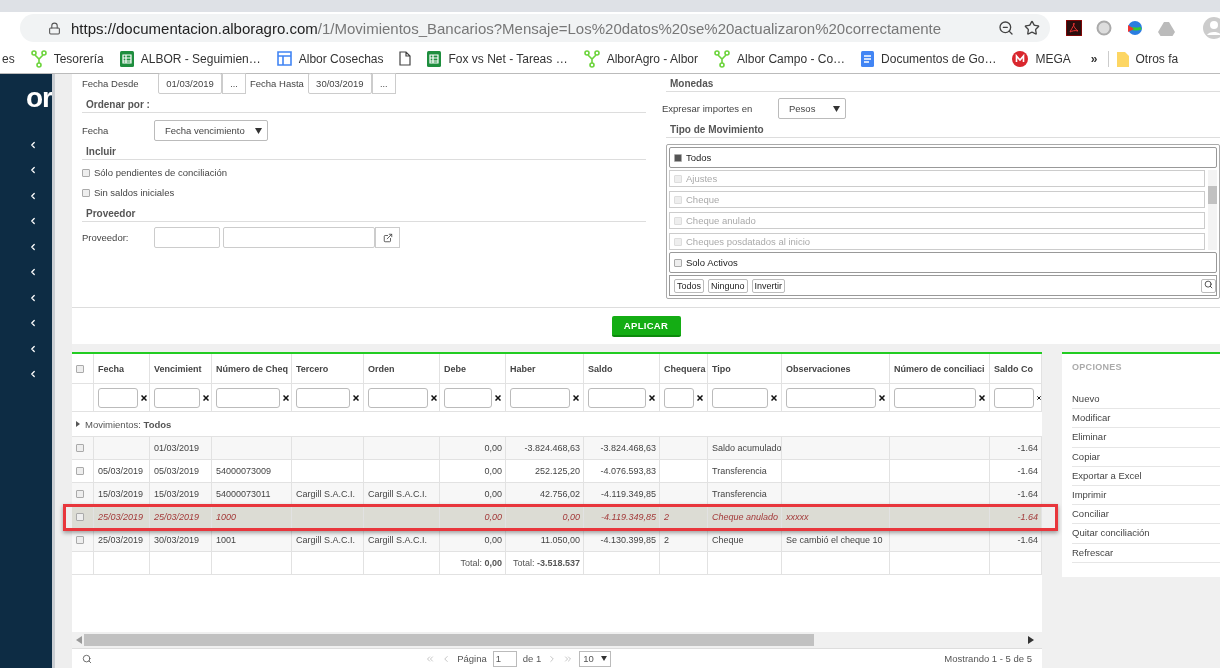 The height and width of the screenshot is (668, 1220). I want to click on star-icon, so click(1032, 28).